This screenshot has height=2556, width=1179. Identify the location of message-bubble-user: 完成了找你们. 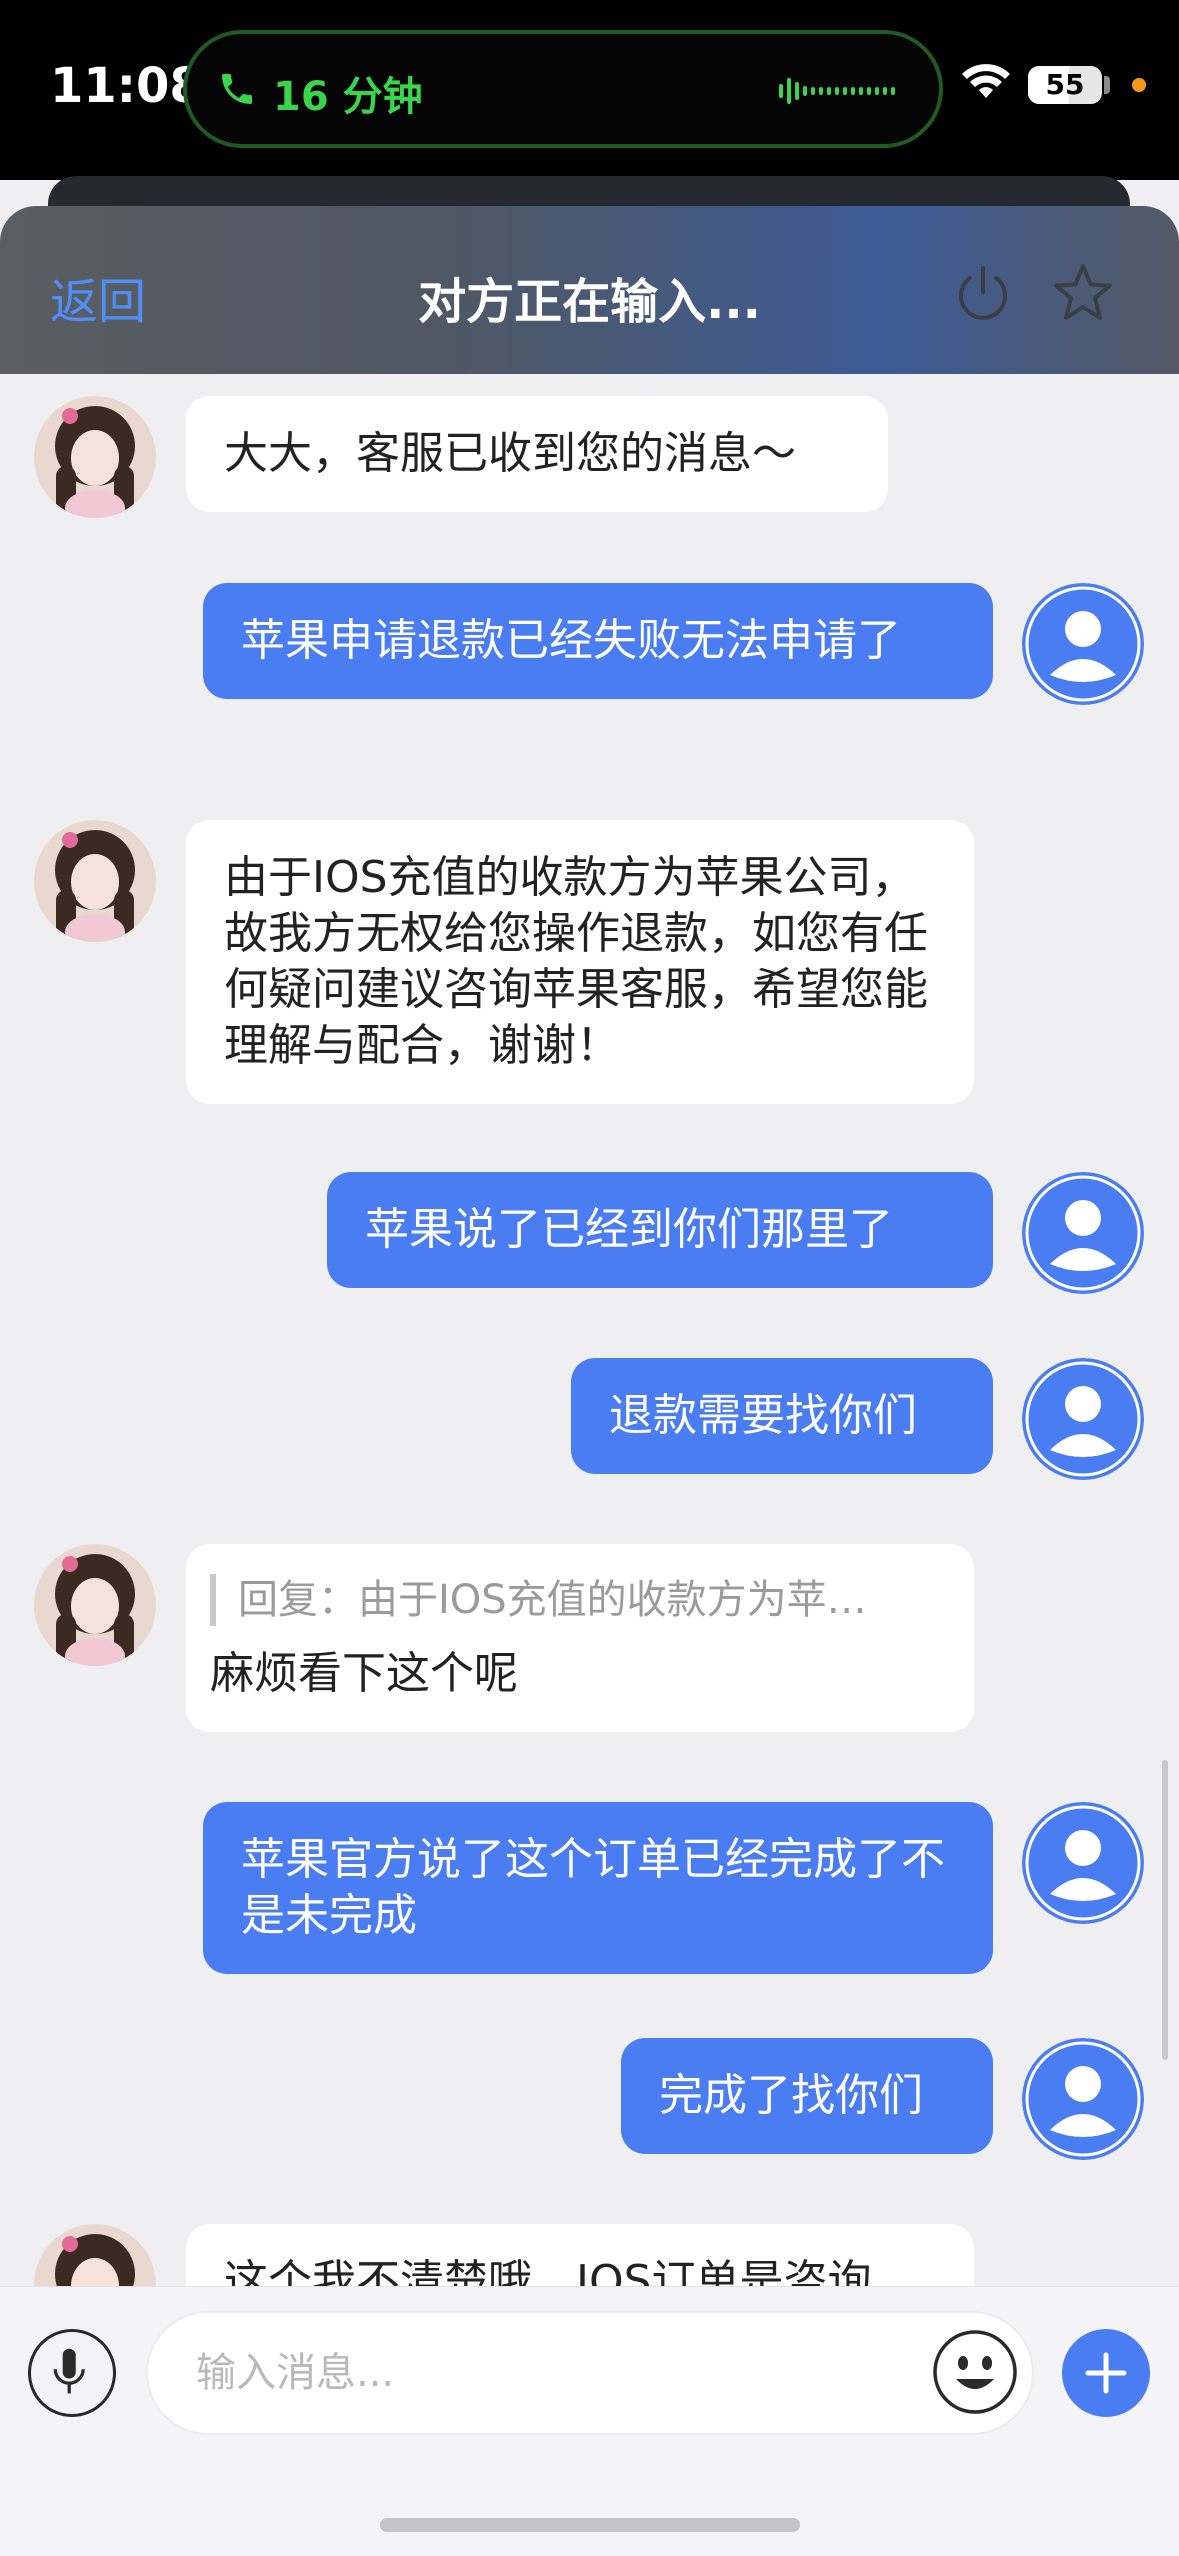
(807, 2096).